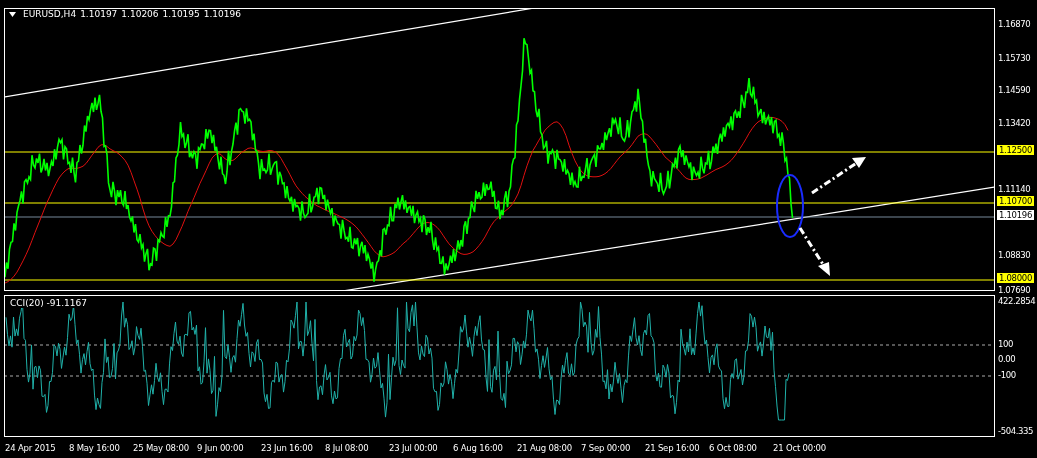  Describe the element at coordinates (161, 447) in the screenshot. I see `time-tick-label: 25 May 08:00` at that location.